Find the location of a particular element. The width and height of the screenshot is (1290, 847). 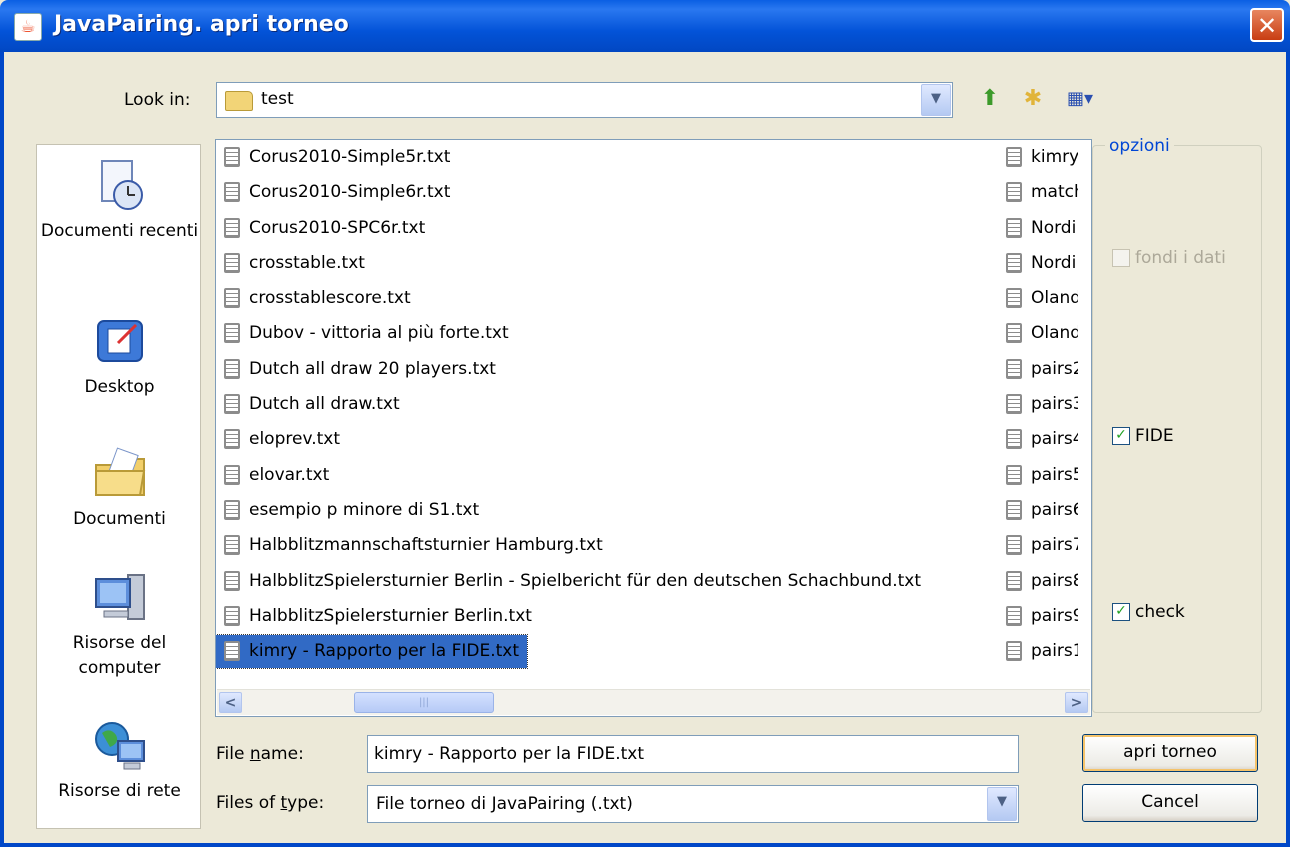

place-documents: Documenti is located at coordinates (119, 488).